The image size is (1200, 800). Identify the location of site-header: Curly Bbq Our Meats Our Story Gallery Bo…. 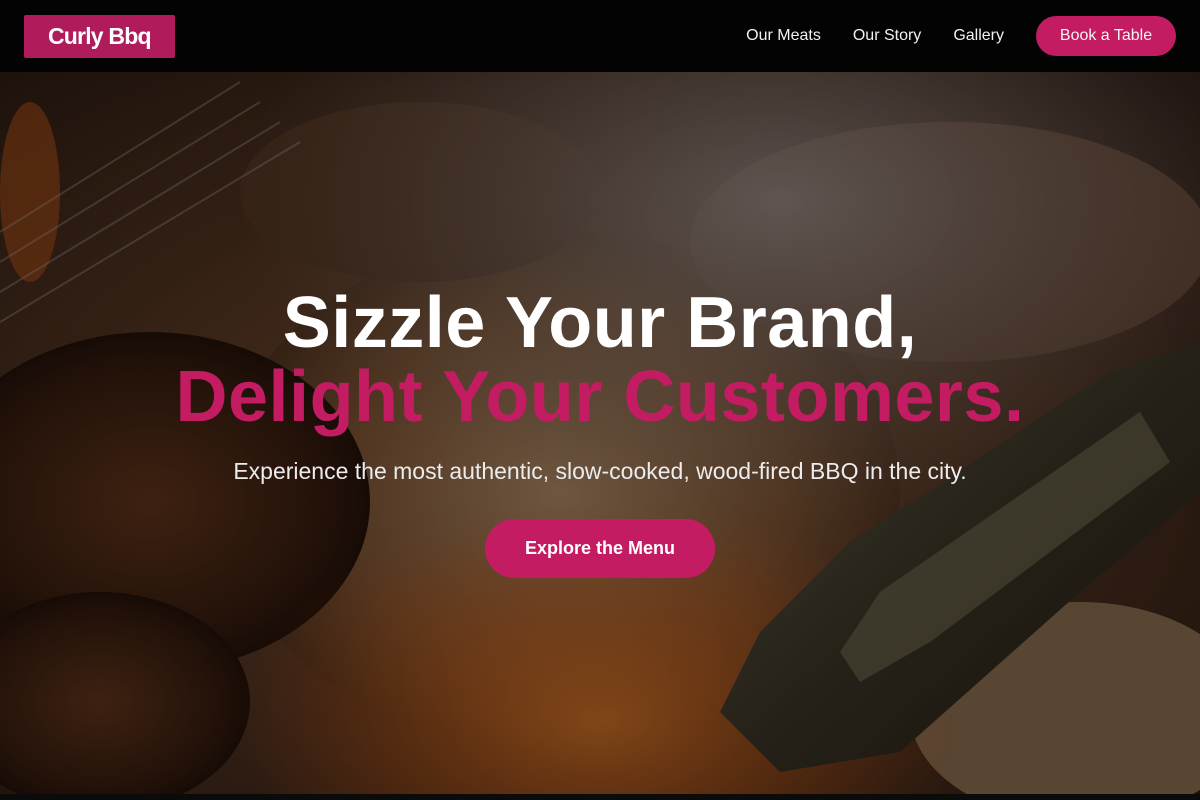
(600, 36).